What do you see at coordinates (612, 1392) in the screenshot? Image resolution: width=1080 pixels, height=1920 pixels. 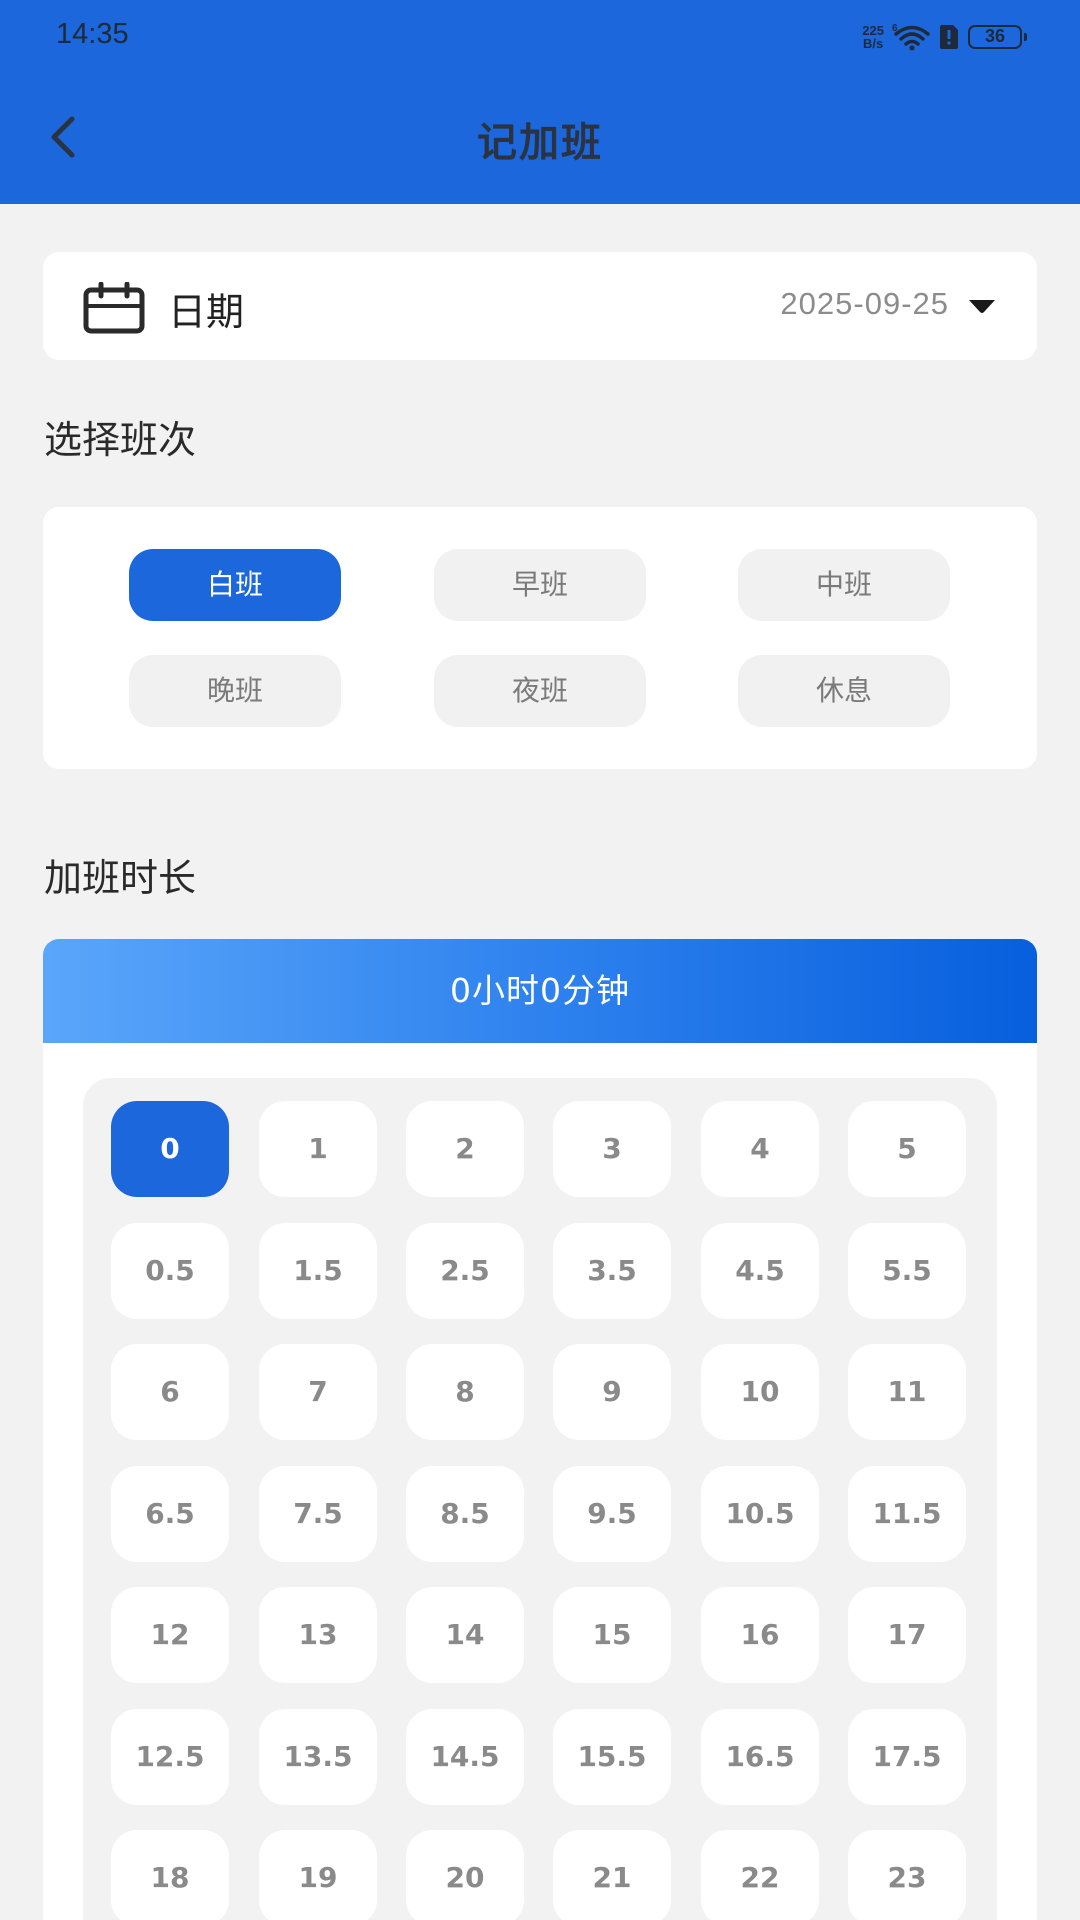 I see `hour-option: 9` at bounding box center [612, 1392].